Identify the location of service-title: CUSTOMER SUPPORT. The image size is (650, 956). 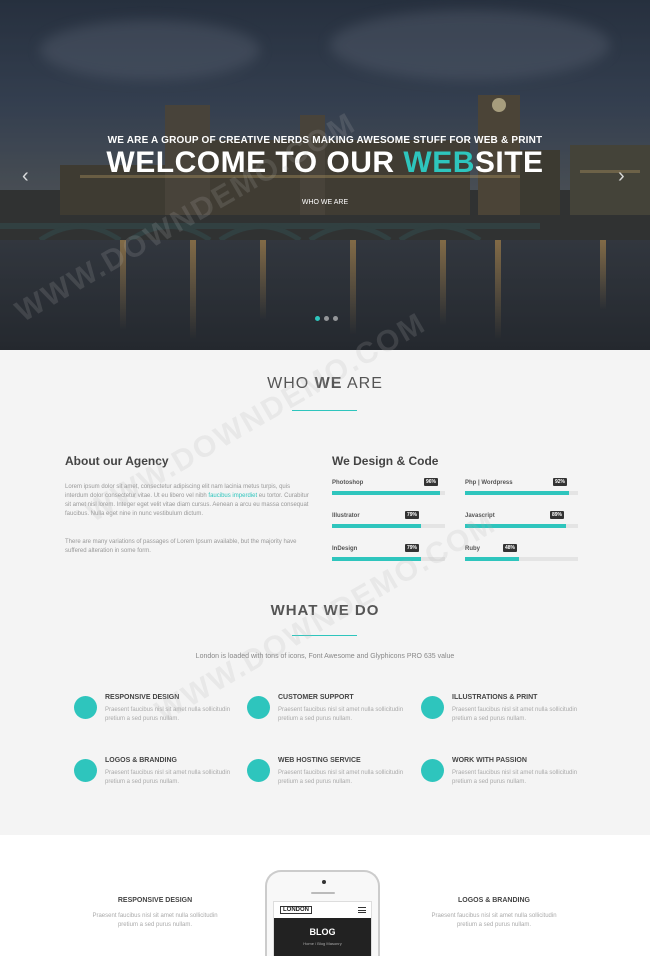
(316, 697).